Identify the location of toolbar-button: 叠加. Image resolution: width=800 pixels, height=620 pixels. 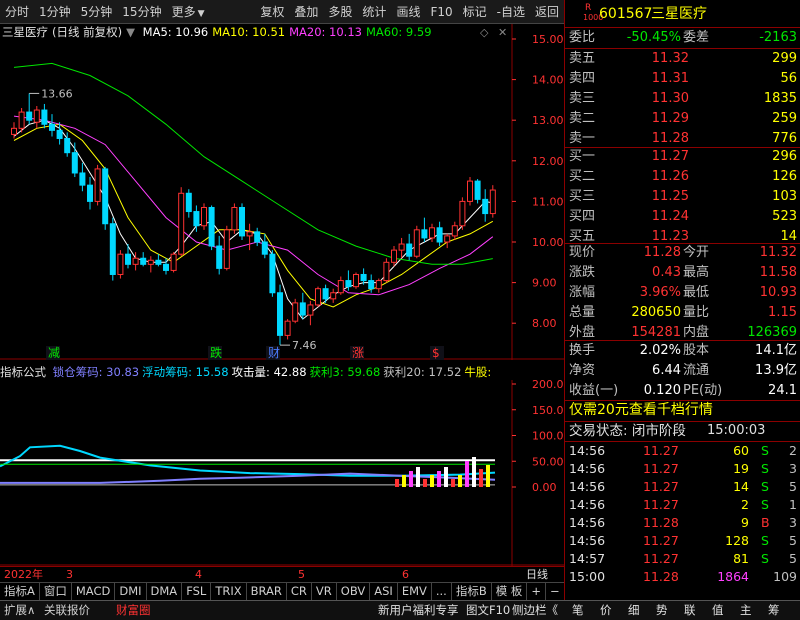
(306, 12).